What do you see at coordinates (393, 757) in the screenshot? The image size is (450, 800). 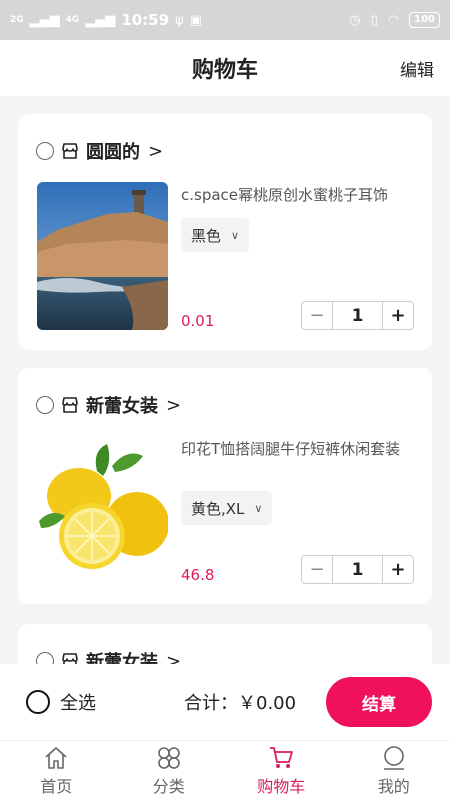 I see `user-icon` at bounding box center [393, 757].